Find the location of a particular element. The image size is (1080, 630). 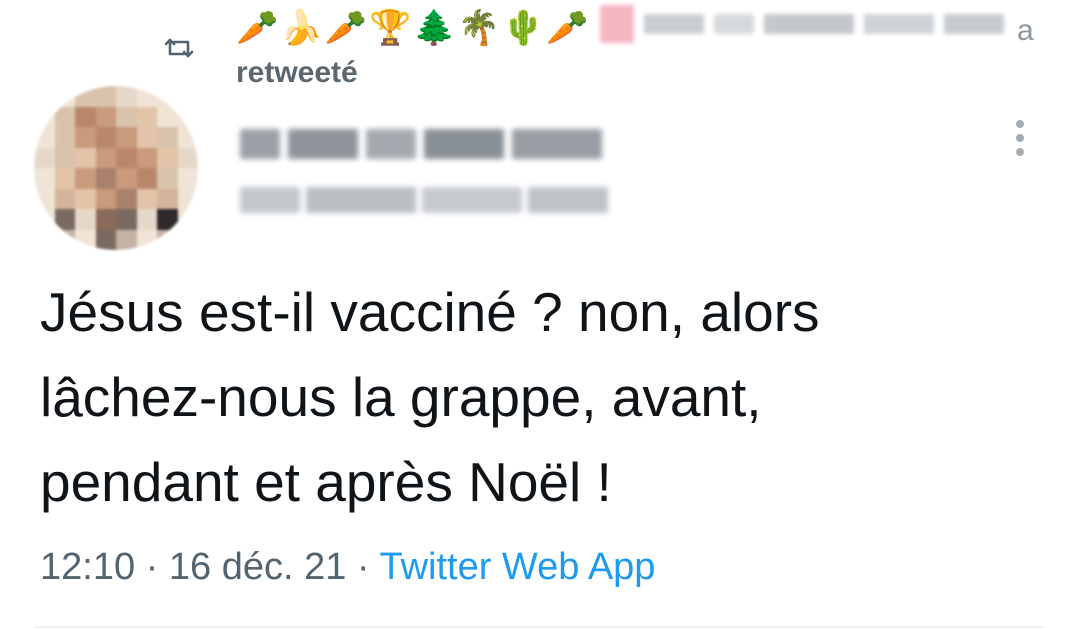

avatar is located at coordinates (116, 168).